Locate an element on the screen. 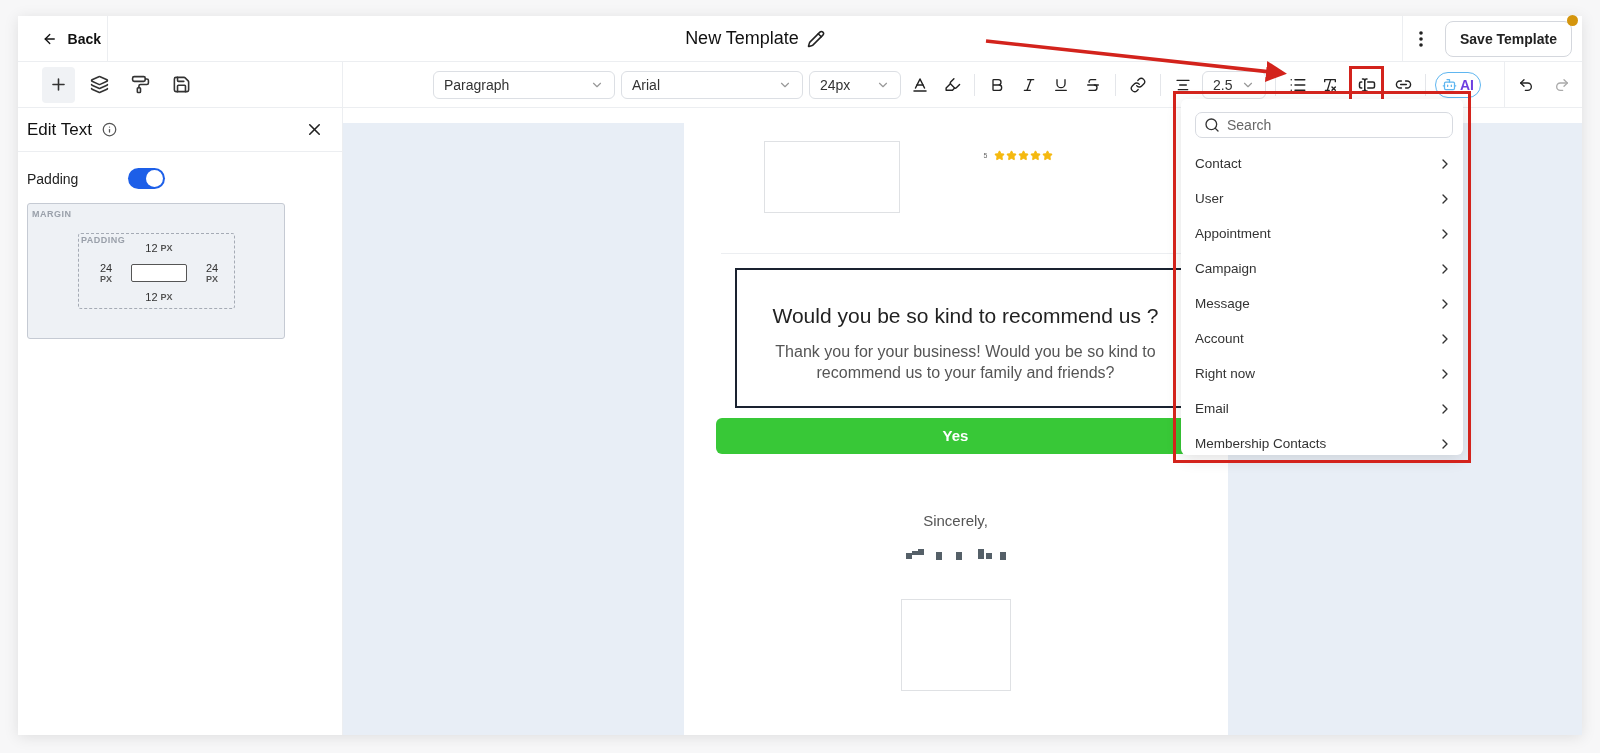 This screenshot has width=1600, height=753. panel-title: Edit Text is located at coordinates (59, 129).